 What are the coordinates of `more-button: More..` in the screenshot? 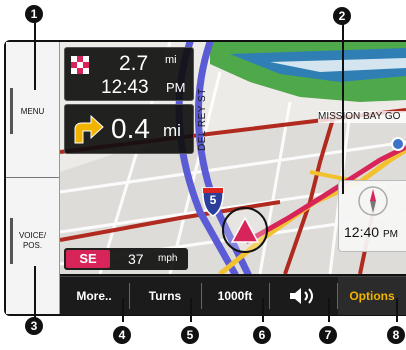 It's located at (94, 296).